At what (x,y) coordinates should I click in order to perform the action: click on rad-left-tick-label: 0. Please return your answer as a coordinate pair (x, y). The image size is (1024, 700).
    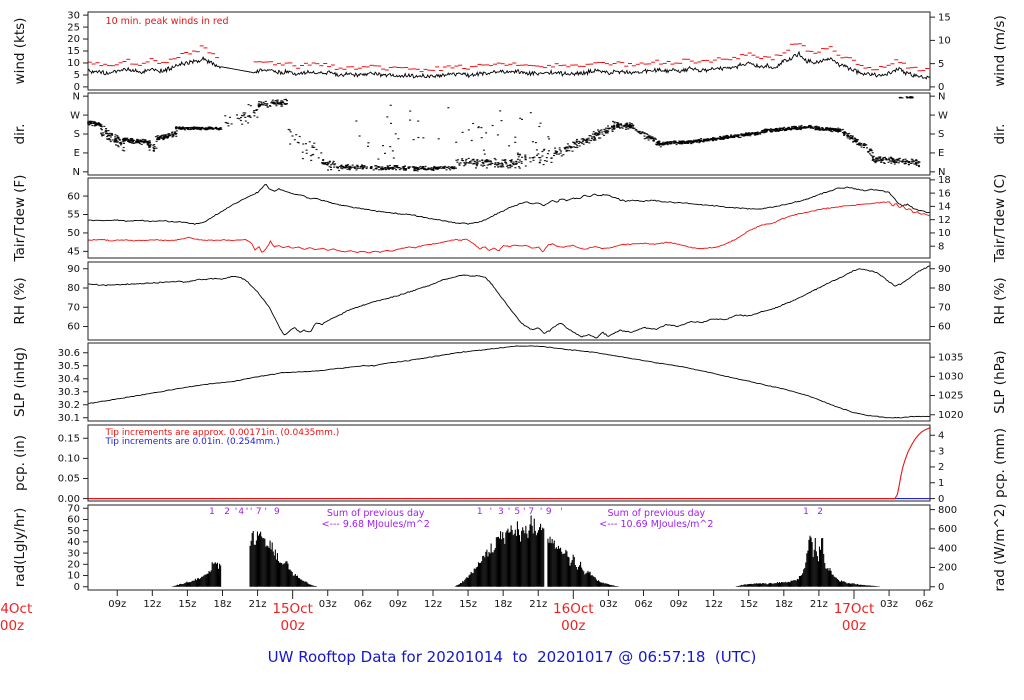
    Looking at the image, I should click on (77, 587).